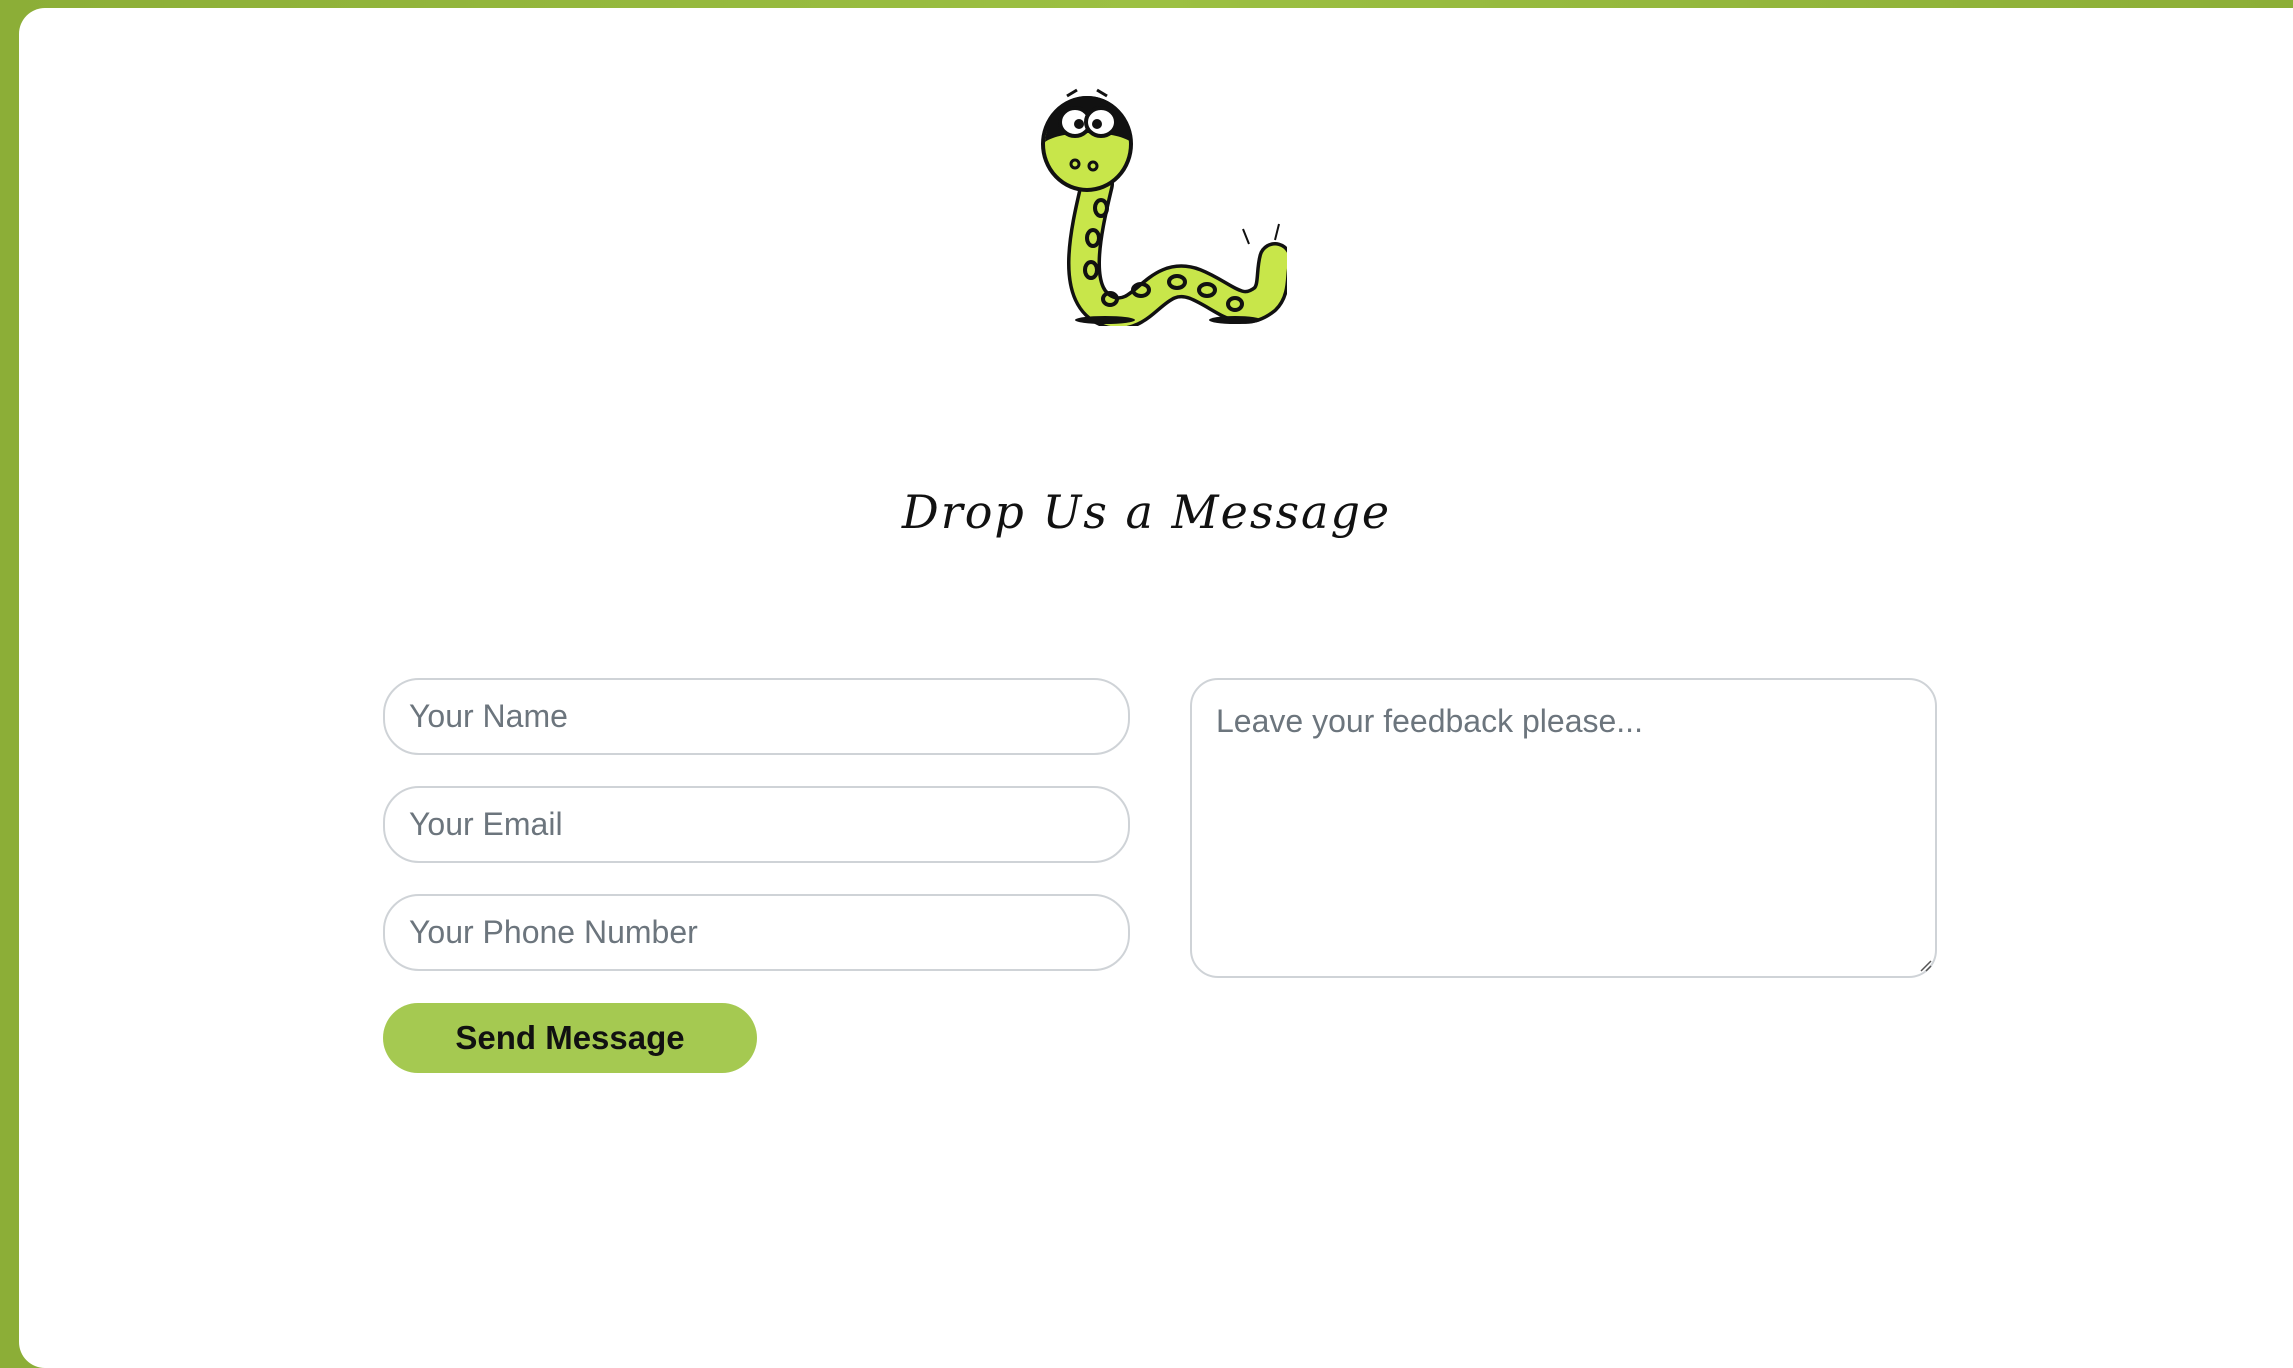  I want to click on resize-grip-icon, so click(1925, 965).